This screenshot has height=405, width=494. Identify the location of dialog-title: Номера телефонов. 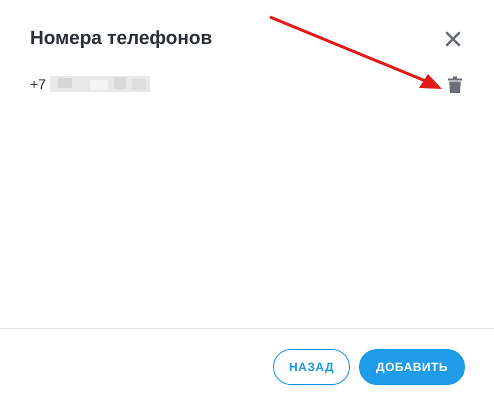
(121, 39).